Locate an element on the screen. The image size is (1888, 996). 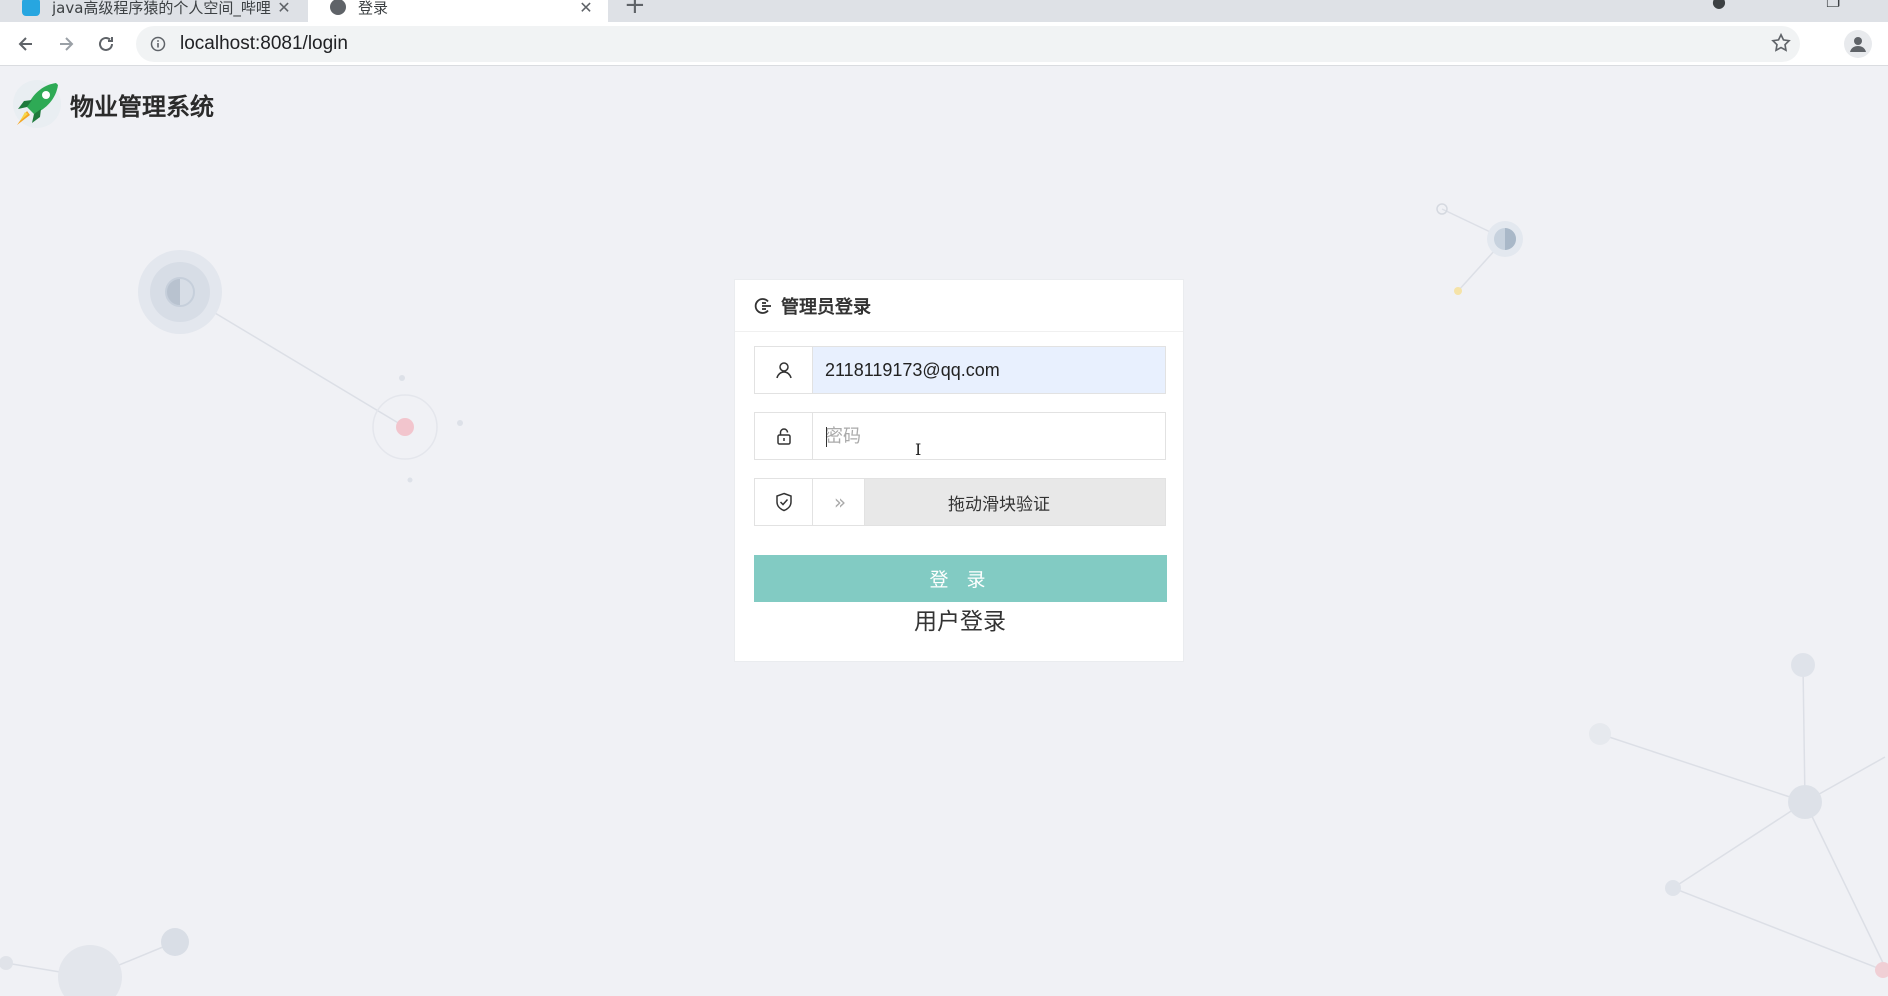
text-caret is located at coordinates (826, 437).